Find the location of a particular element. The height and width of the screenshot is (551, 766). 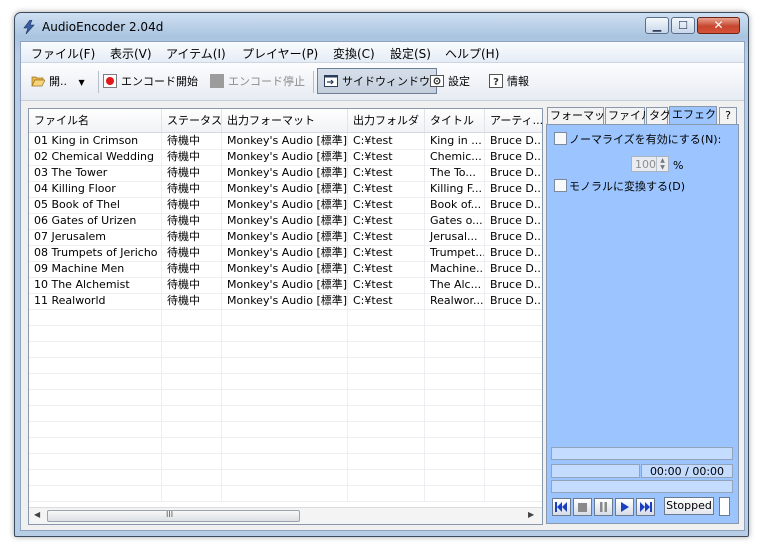

dropdown-arrow-icon: ▼ is located at coordinates (82, 82).